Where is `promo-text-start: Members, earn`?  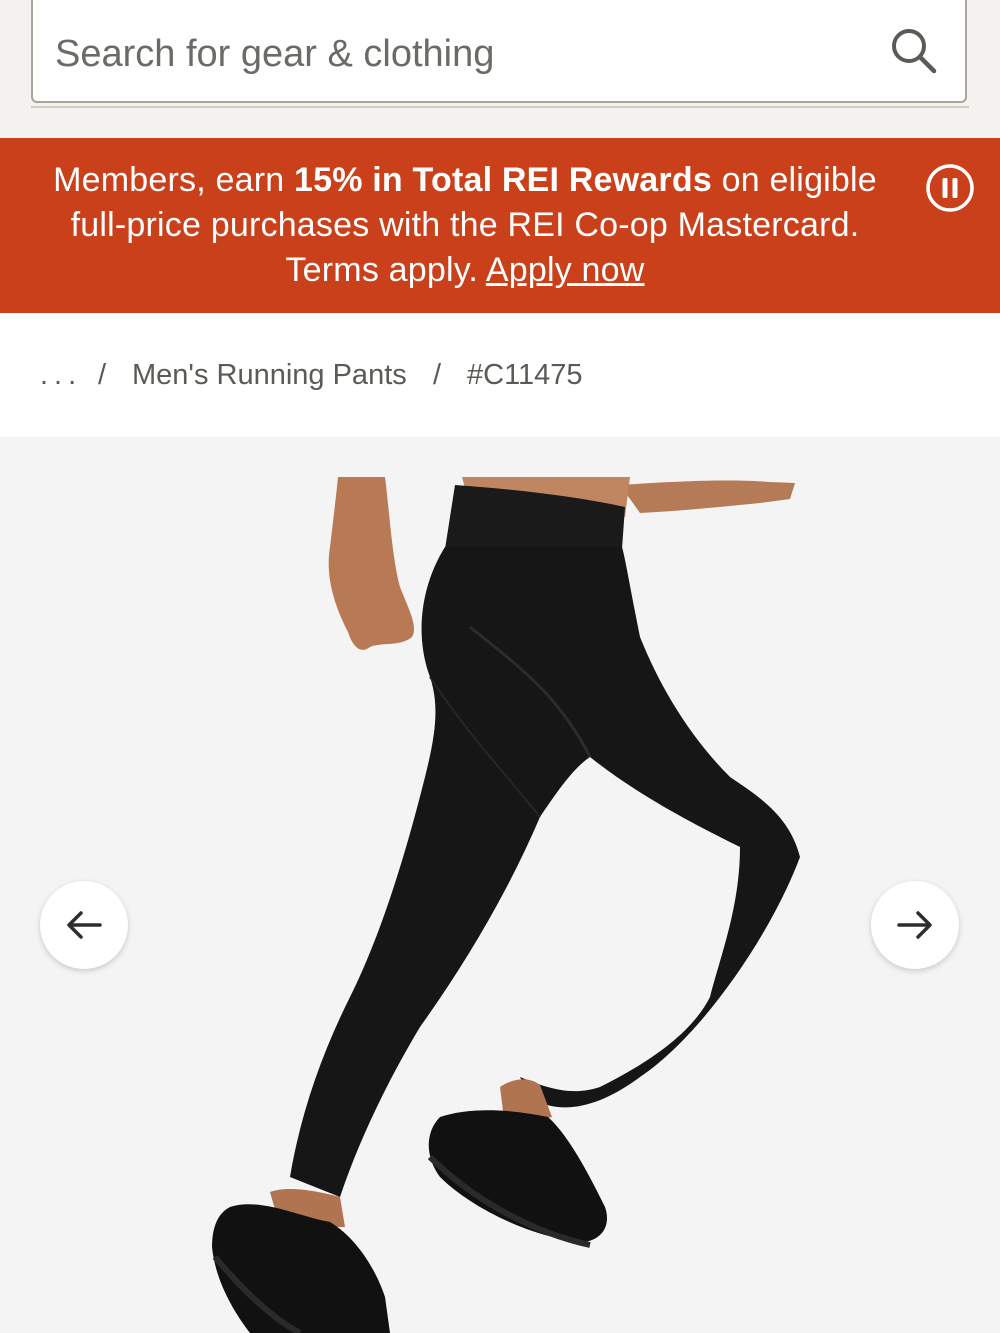
promo-text-start: Members, earn is located at coordinates (173, 180).